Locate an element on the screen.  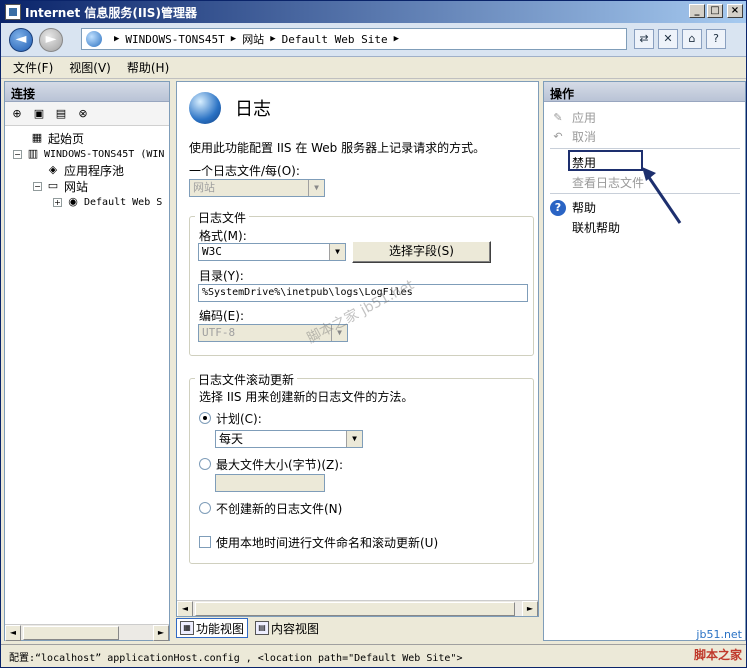
one-log-per-label: 一个日志文件/每(O): is located at coordinates (244, 171).